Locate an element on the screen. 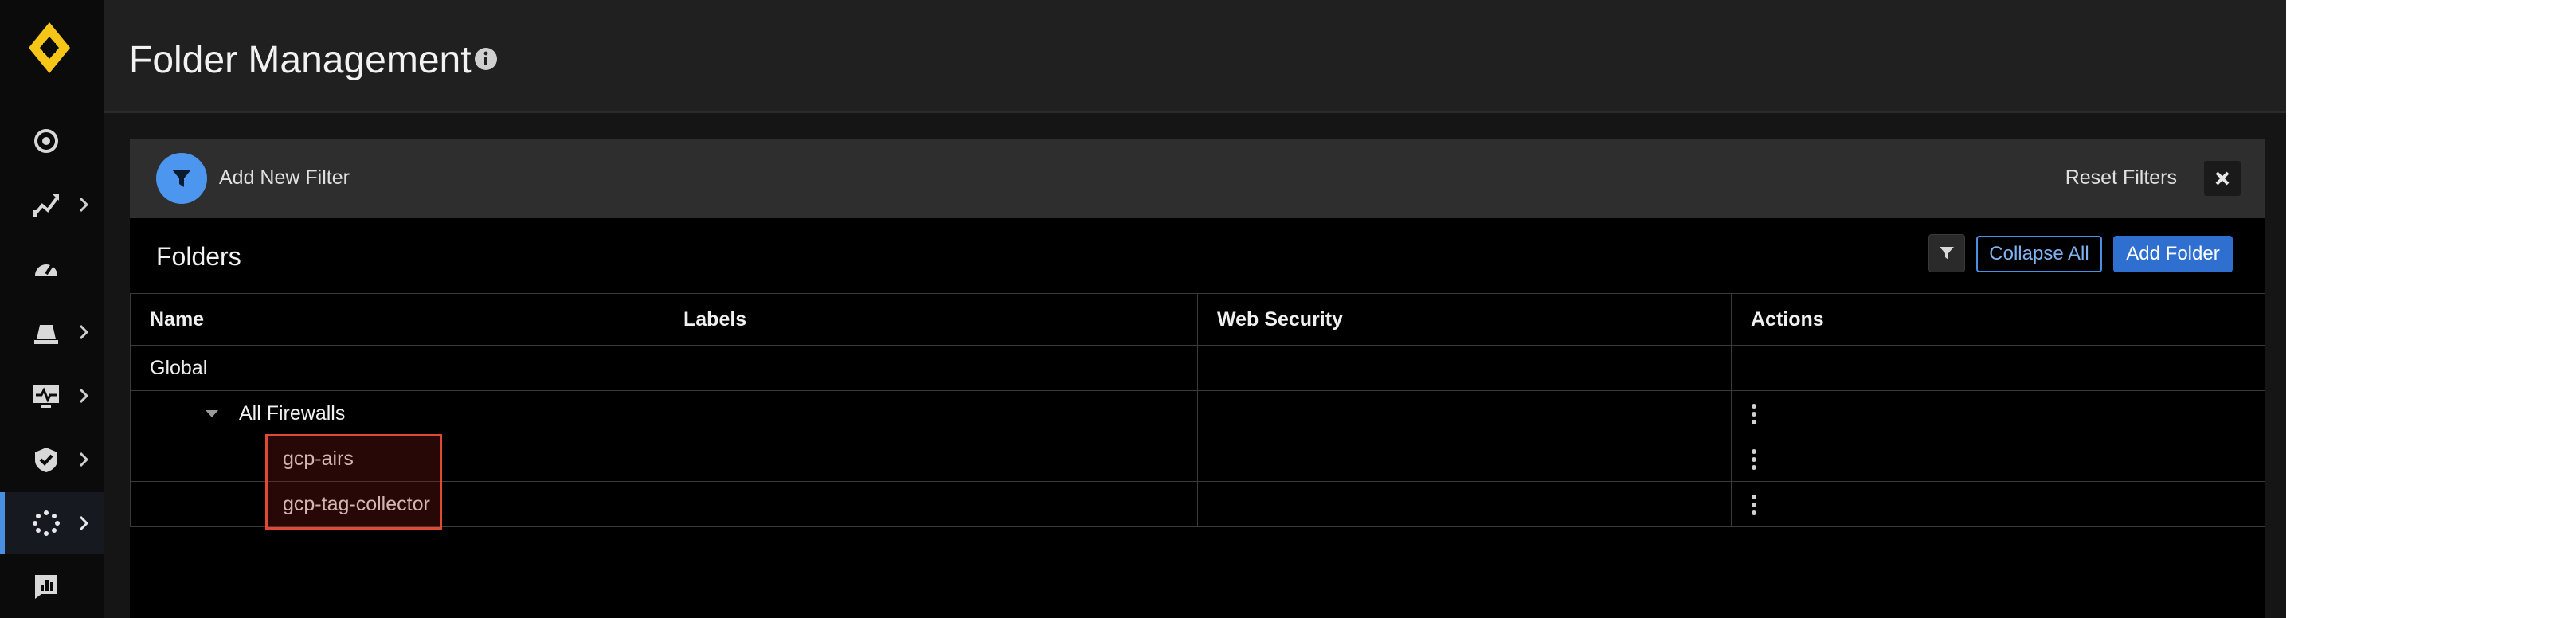 This screenshot has width=2576, height=618. table-filter-button is located at coordinates (1946, 253).